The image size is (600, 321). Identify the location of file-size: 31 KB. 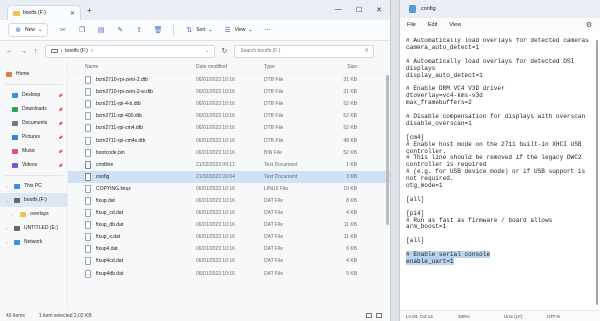
(350, 80).